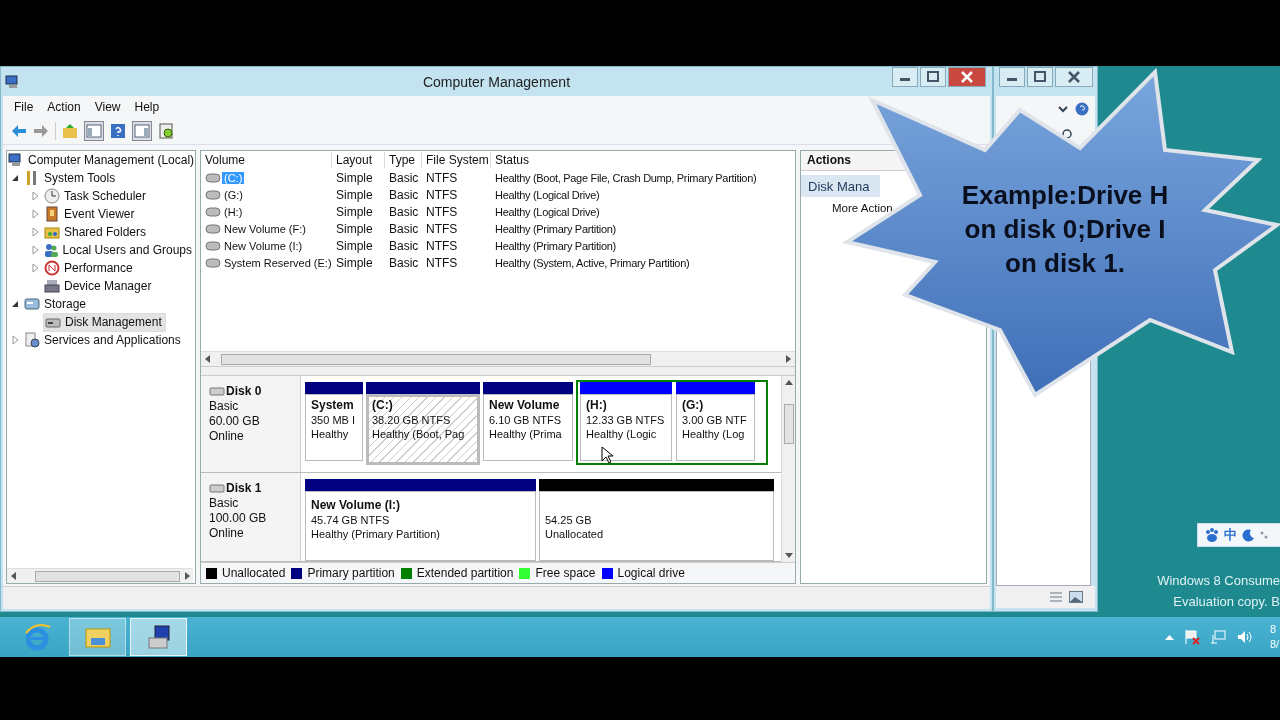 Image resolution: width=1280 pixels, height=720 pixels. What do you see at coordinates (263, 245) in the screenshot?
I see `drive-list-item: New Volume (I:)` at bounding box center [263, 245].